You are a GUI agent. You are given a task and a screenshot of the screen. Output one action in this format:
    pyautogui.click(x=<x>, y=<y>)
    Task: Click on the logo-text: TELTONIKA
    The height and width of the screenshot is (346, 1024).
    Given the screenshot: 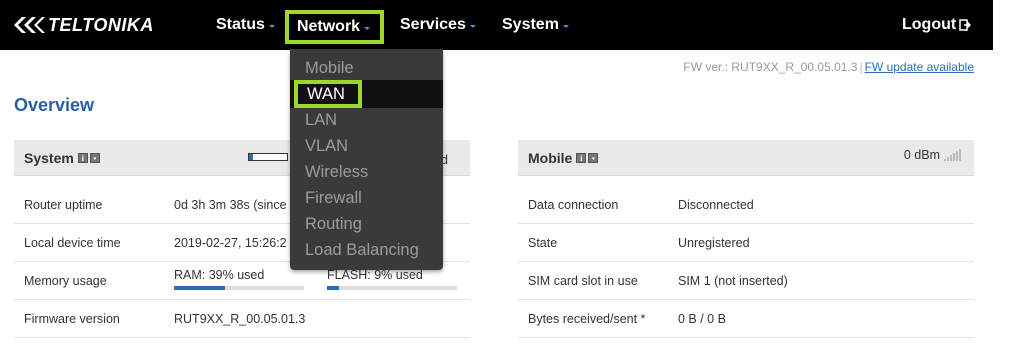 What is the action you would take?
    pyautogui.click(x=101, y=24)
    